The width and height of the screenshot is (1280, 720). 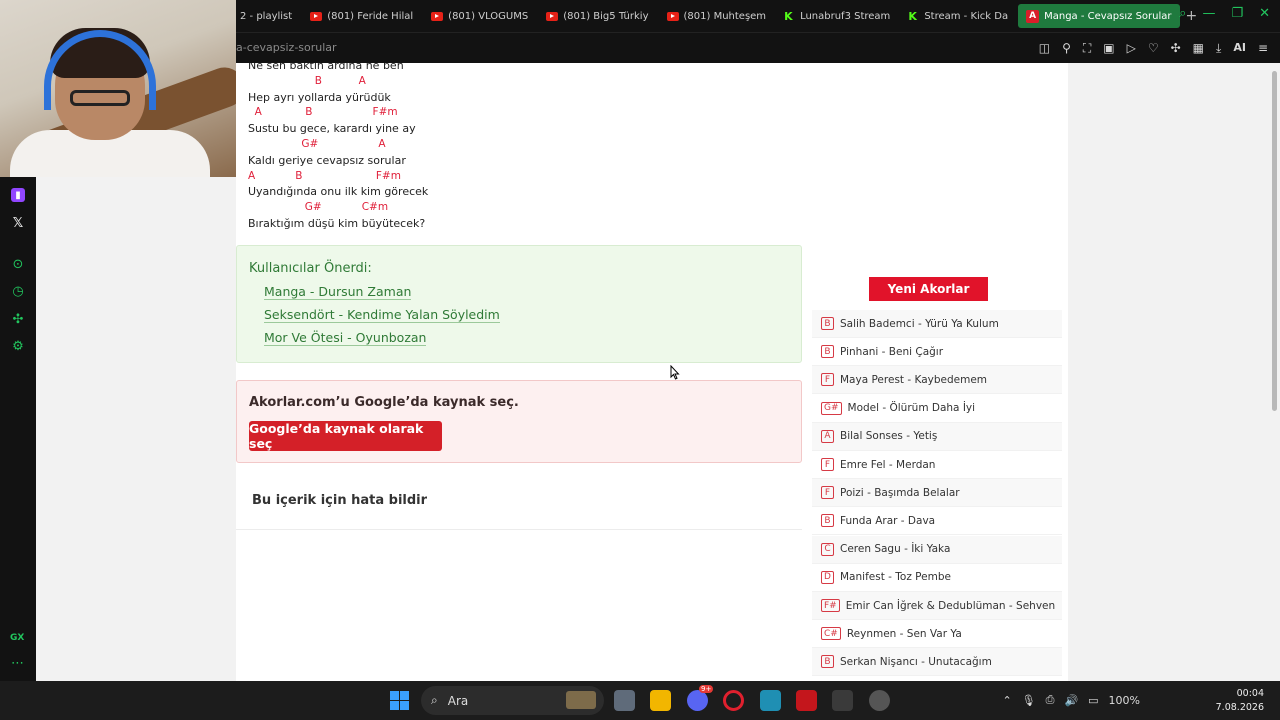 I want to click on discord-icon: 9+, so click(x=700, y=698).